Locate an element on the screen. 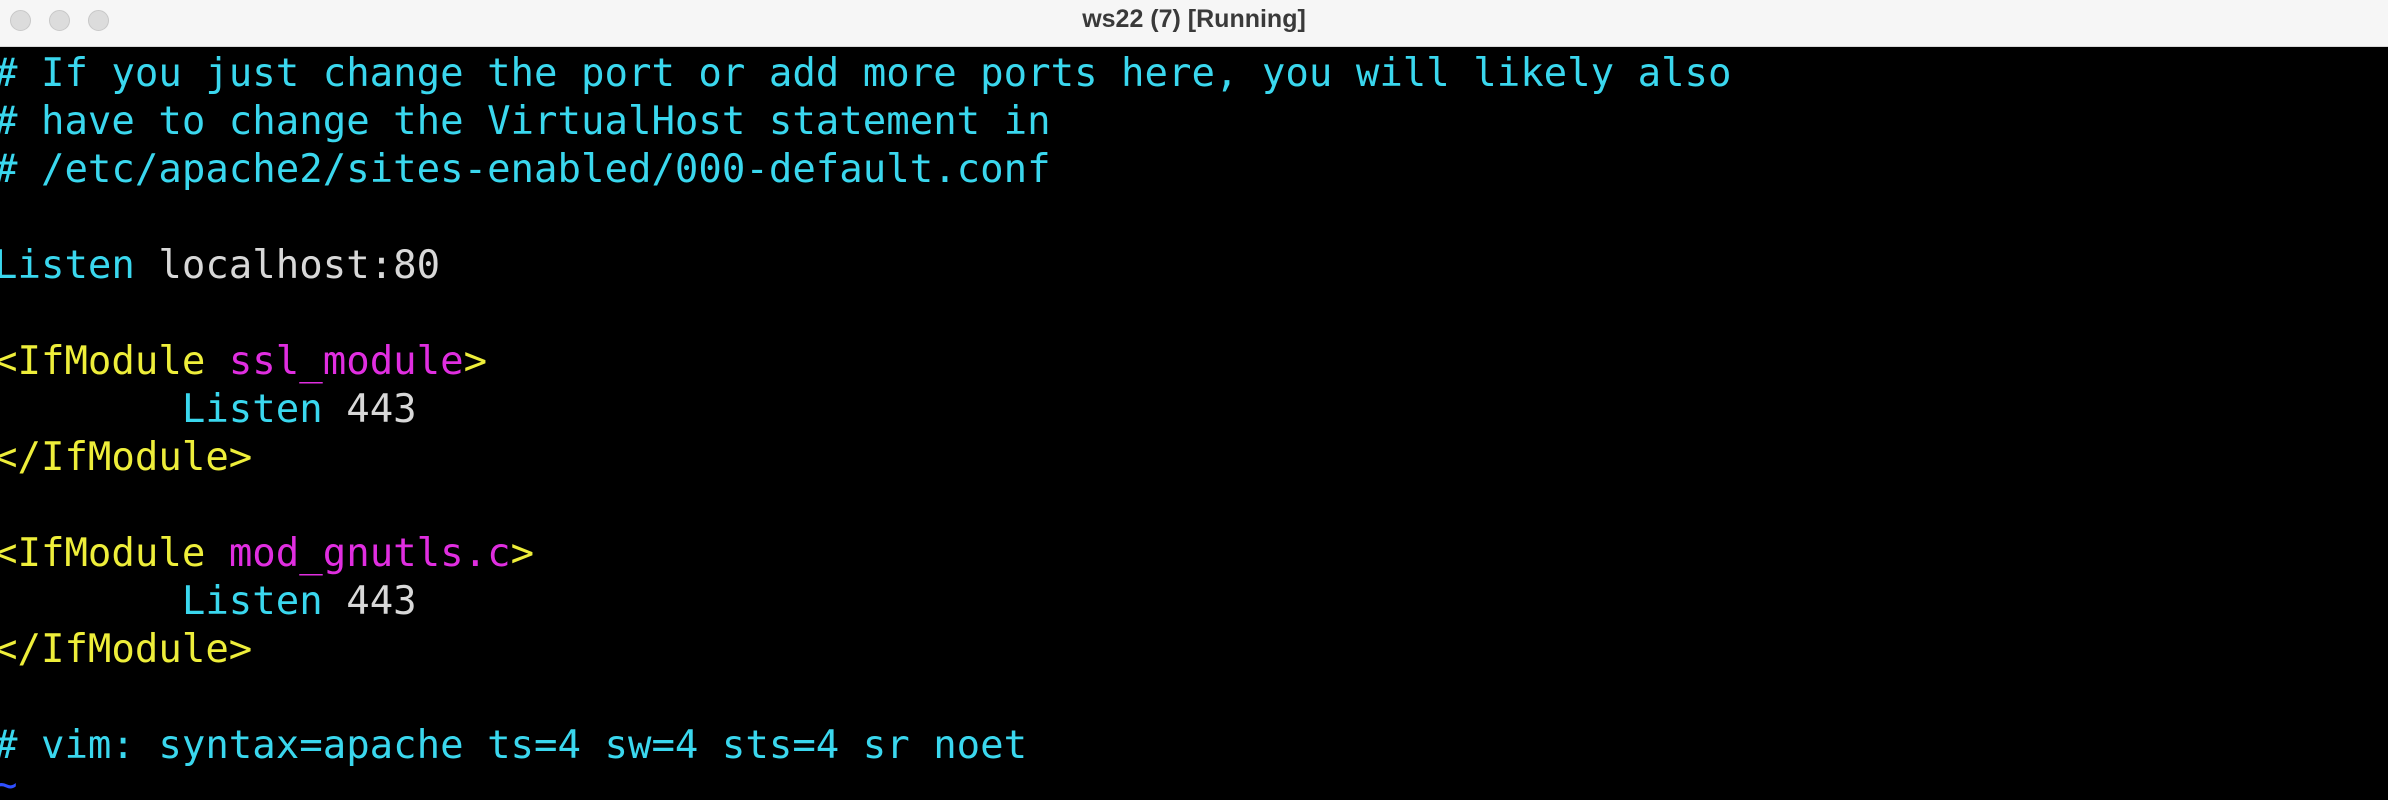 Image resolution: width=2388 pixels, height=800 pixels. listen-value: localhost:80 is located at coordinates (287, 265).